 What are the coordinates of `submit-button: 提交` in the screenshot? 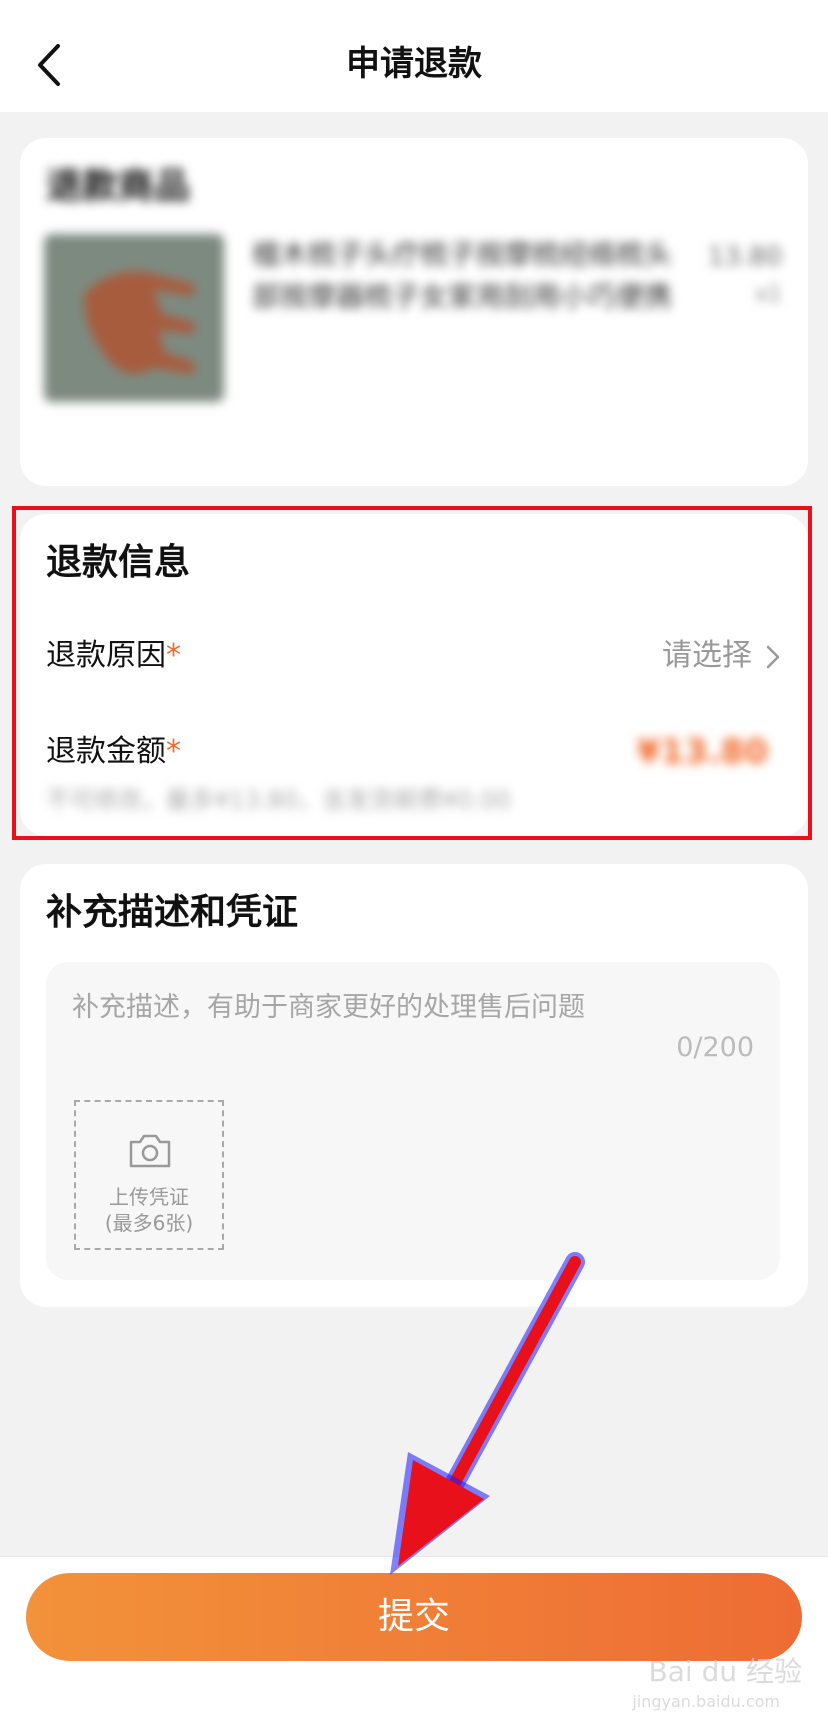 It's located at (414, 1617).